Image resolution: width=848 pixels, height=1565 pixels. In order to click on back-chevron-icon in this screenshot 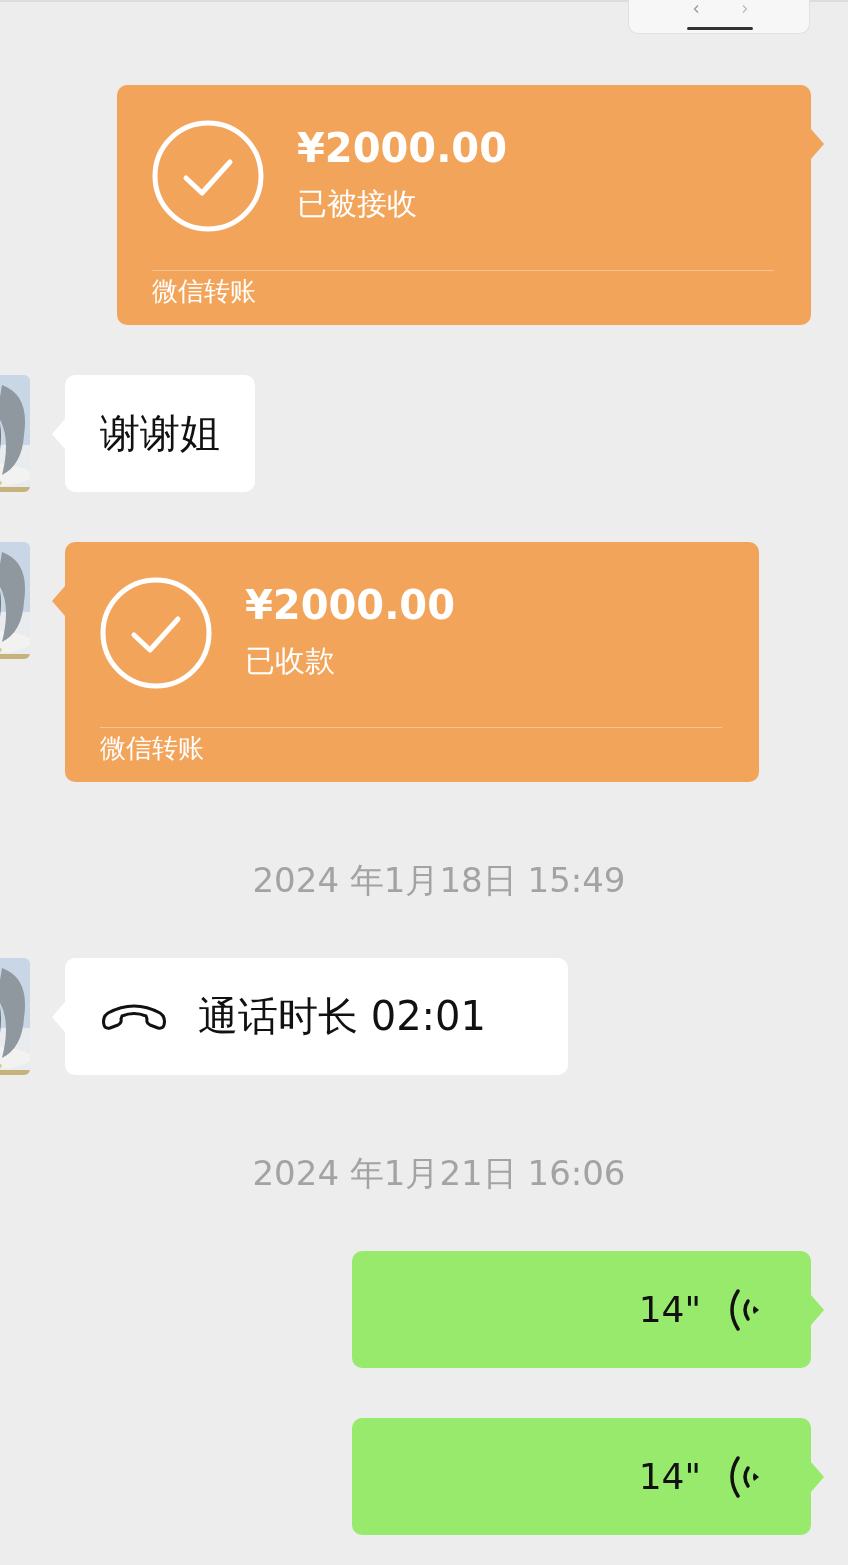, I will do `click(696, 9)`.